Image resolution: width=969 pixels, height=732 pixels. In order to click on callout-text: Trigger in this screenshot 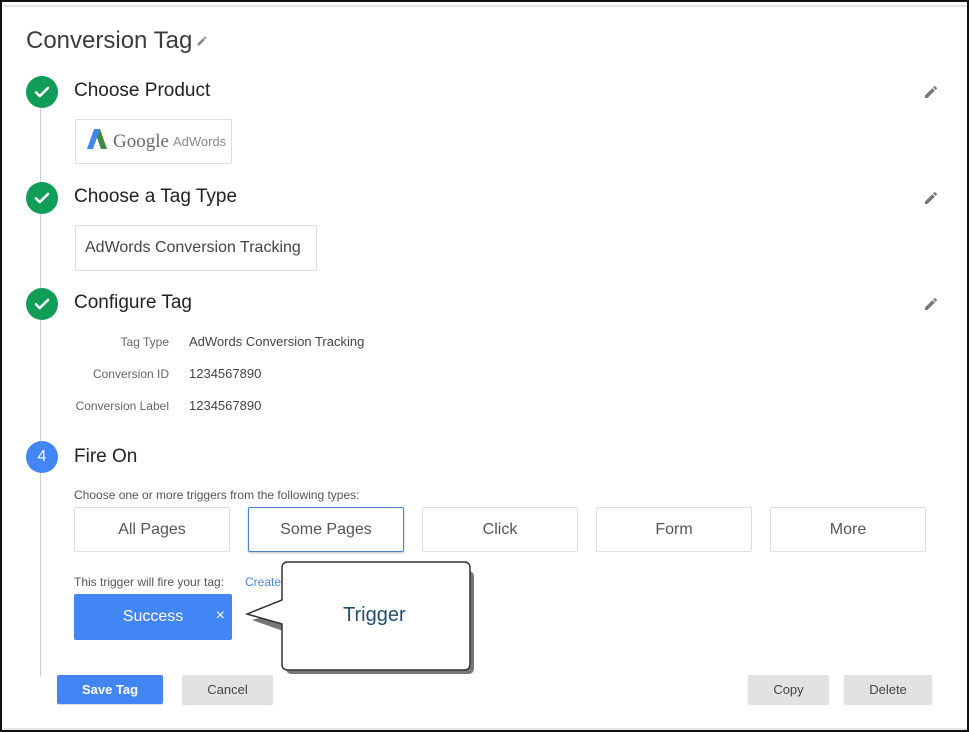, I will do `click(374, 615)`.